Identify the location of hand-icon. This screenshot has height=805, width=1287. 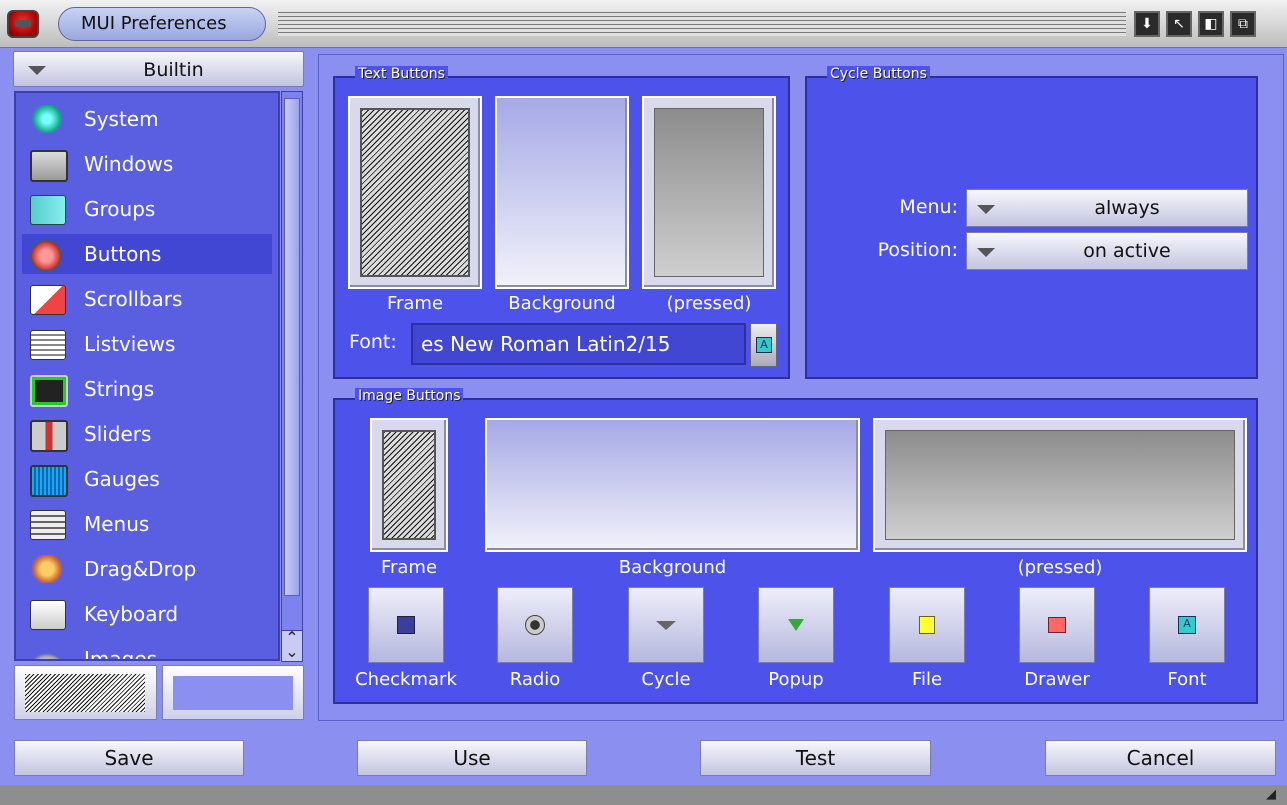
(47, 569).